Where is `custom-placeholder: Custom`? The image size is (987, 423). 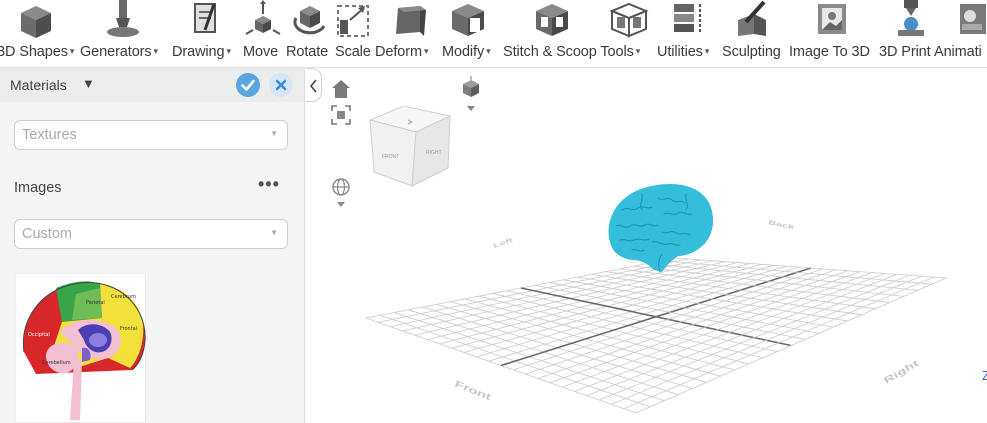
custom-placeholder: Custom is located at coordinates (47, 234).